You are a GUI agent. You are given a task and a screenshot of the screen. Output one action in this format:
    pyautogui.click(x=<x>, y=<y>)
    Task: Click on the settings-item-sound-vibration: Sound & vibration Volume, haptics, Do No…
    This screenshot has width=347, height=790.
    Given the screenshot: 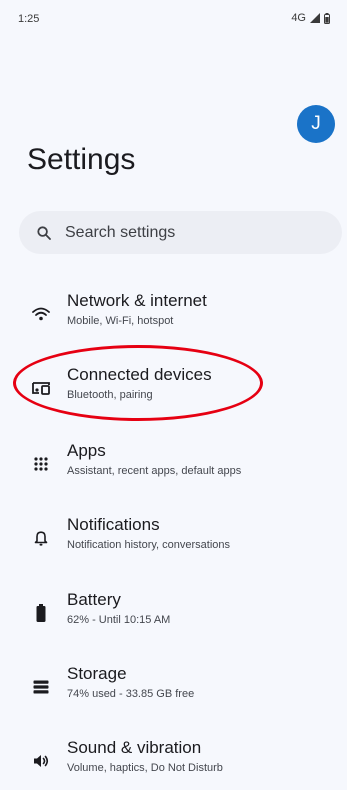 What is the action you would take?
    pyautogui.click(x=173, y=760)
    